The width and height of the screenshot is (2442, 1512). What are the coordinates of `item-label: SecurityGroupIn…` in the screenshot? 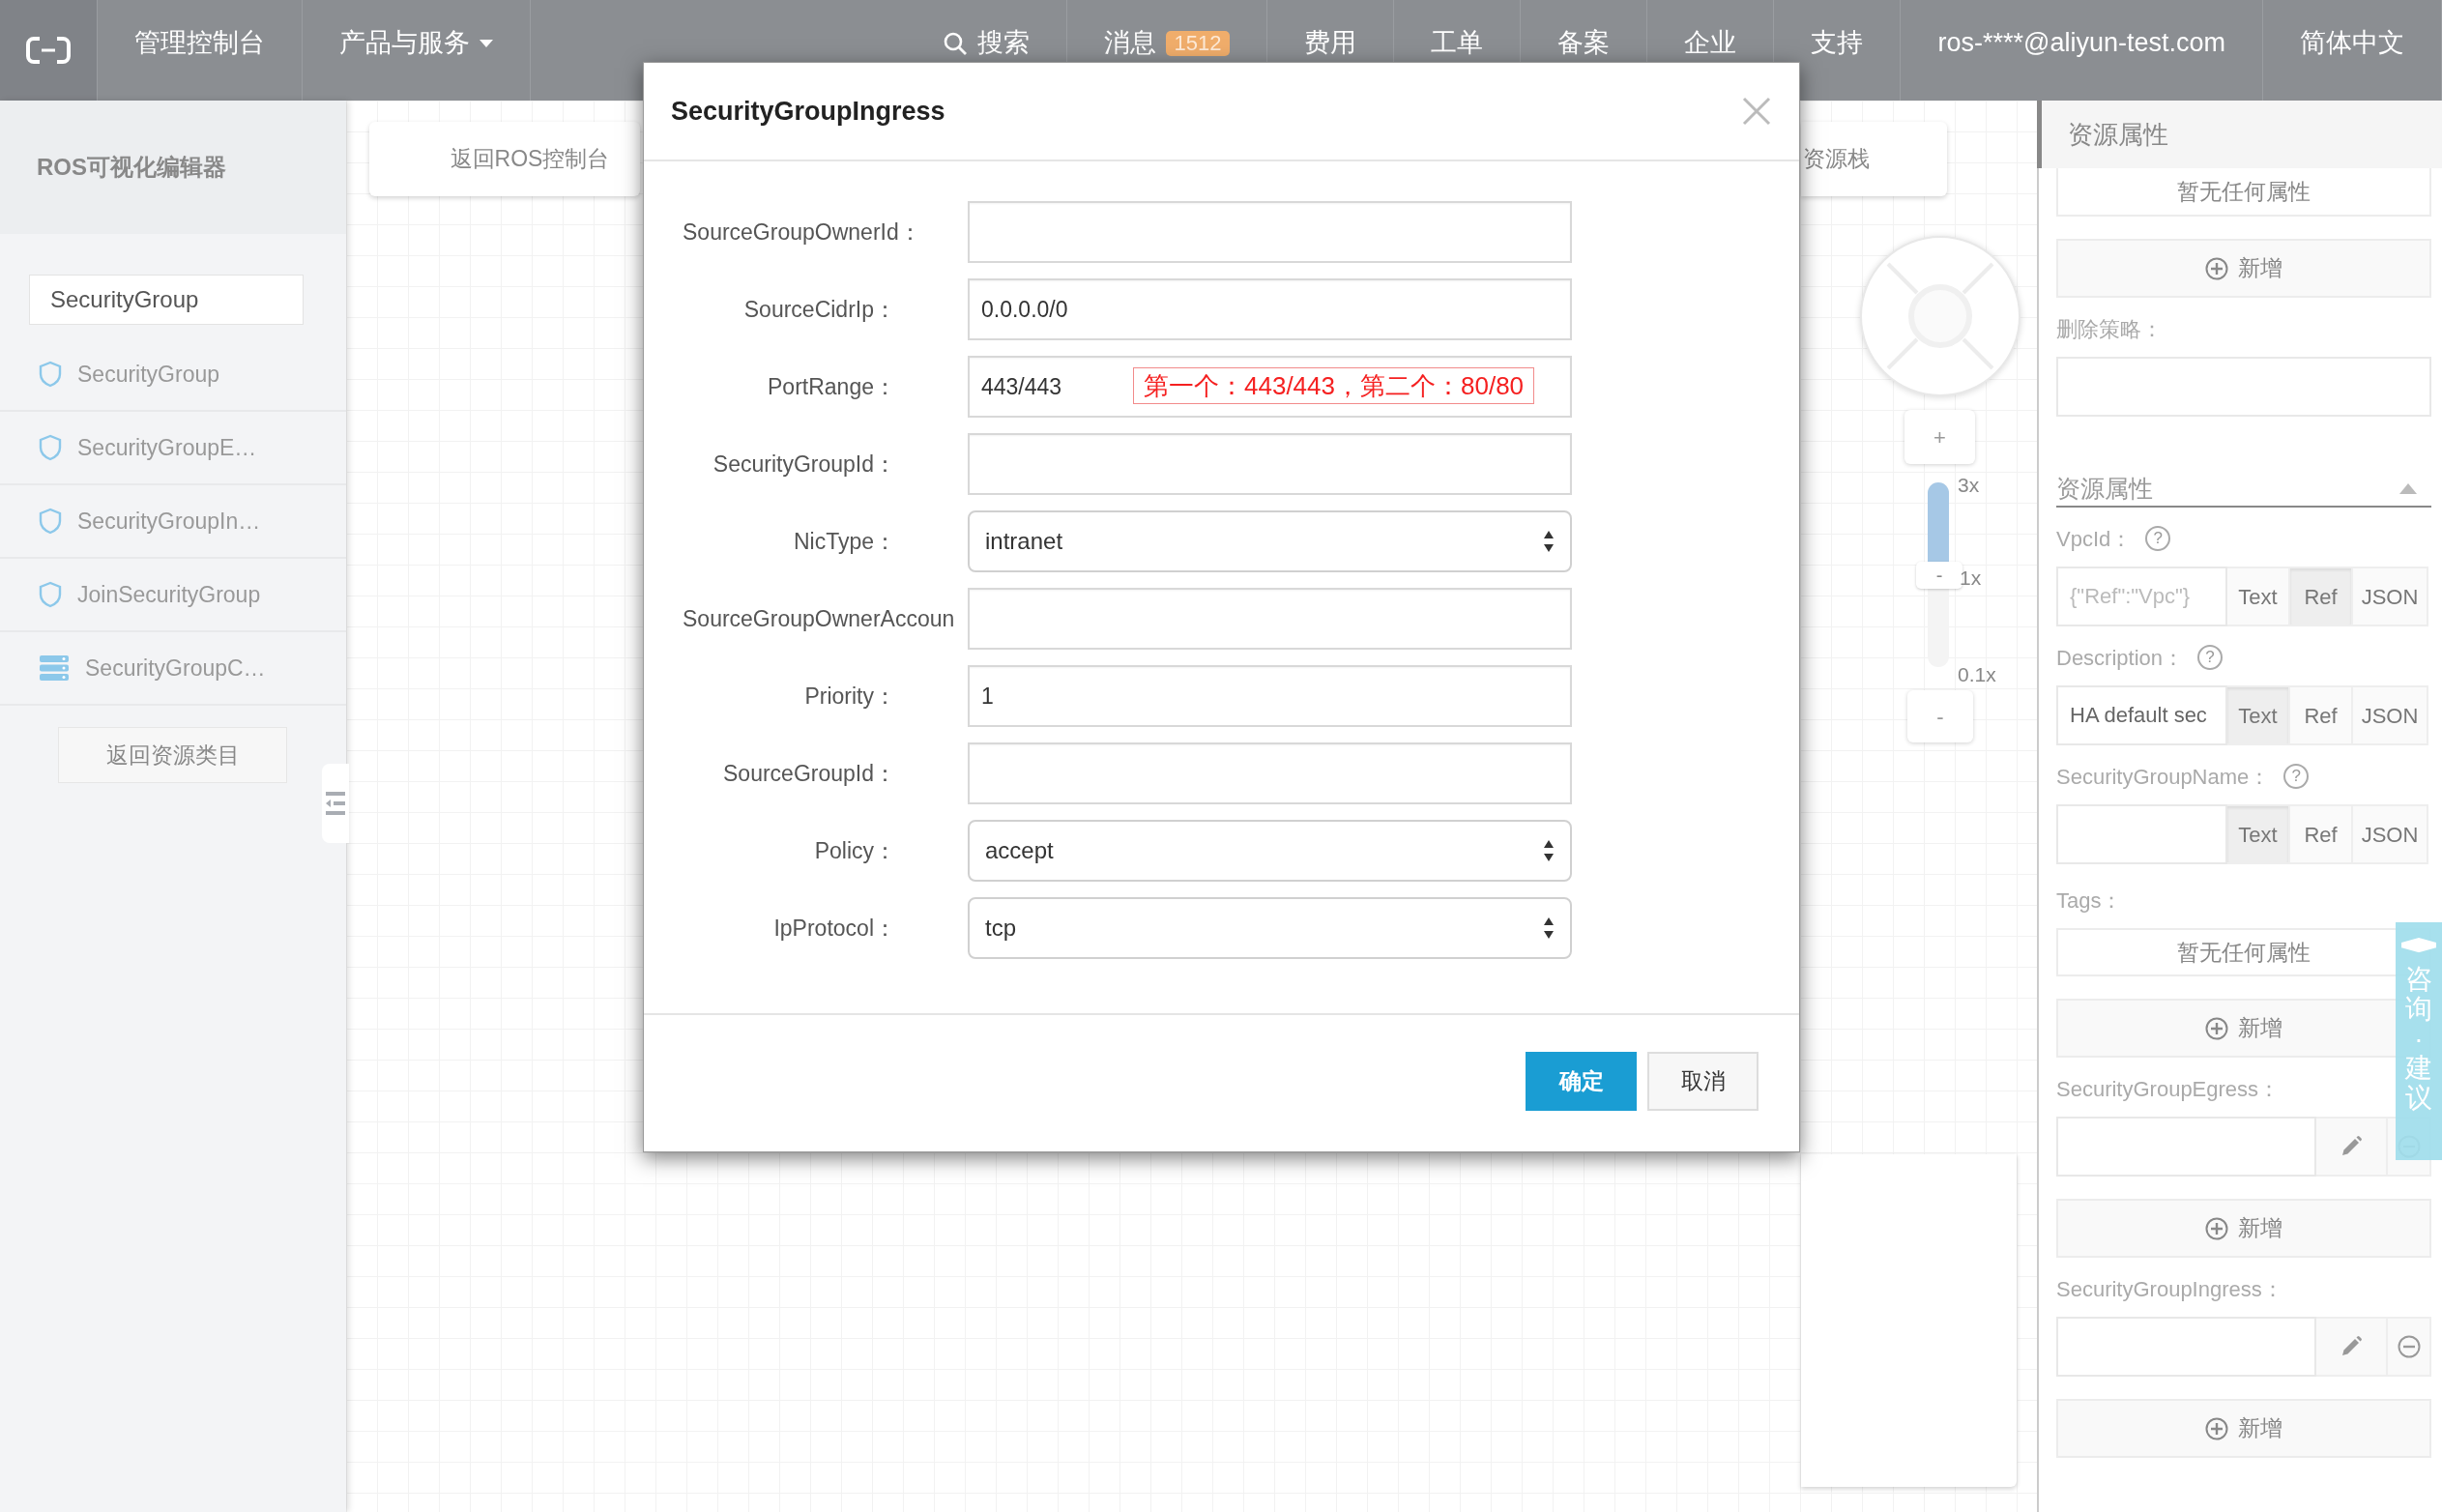 It's located at (169, 521).